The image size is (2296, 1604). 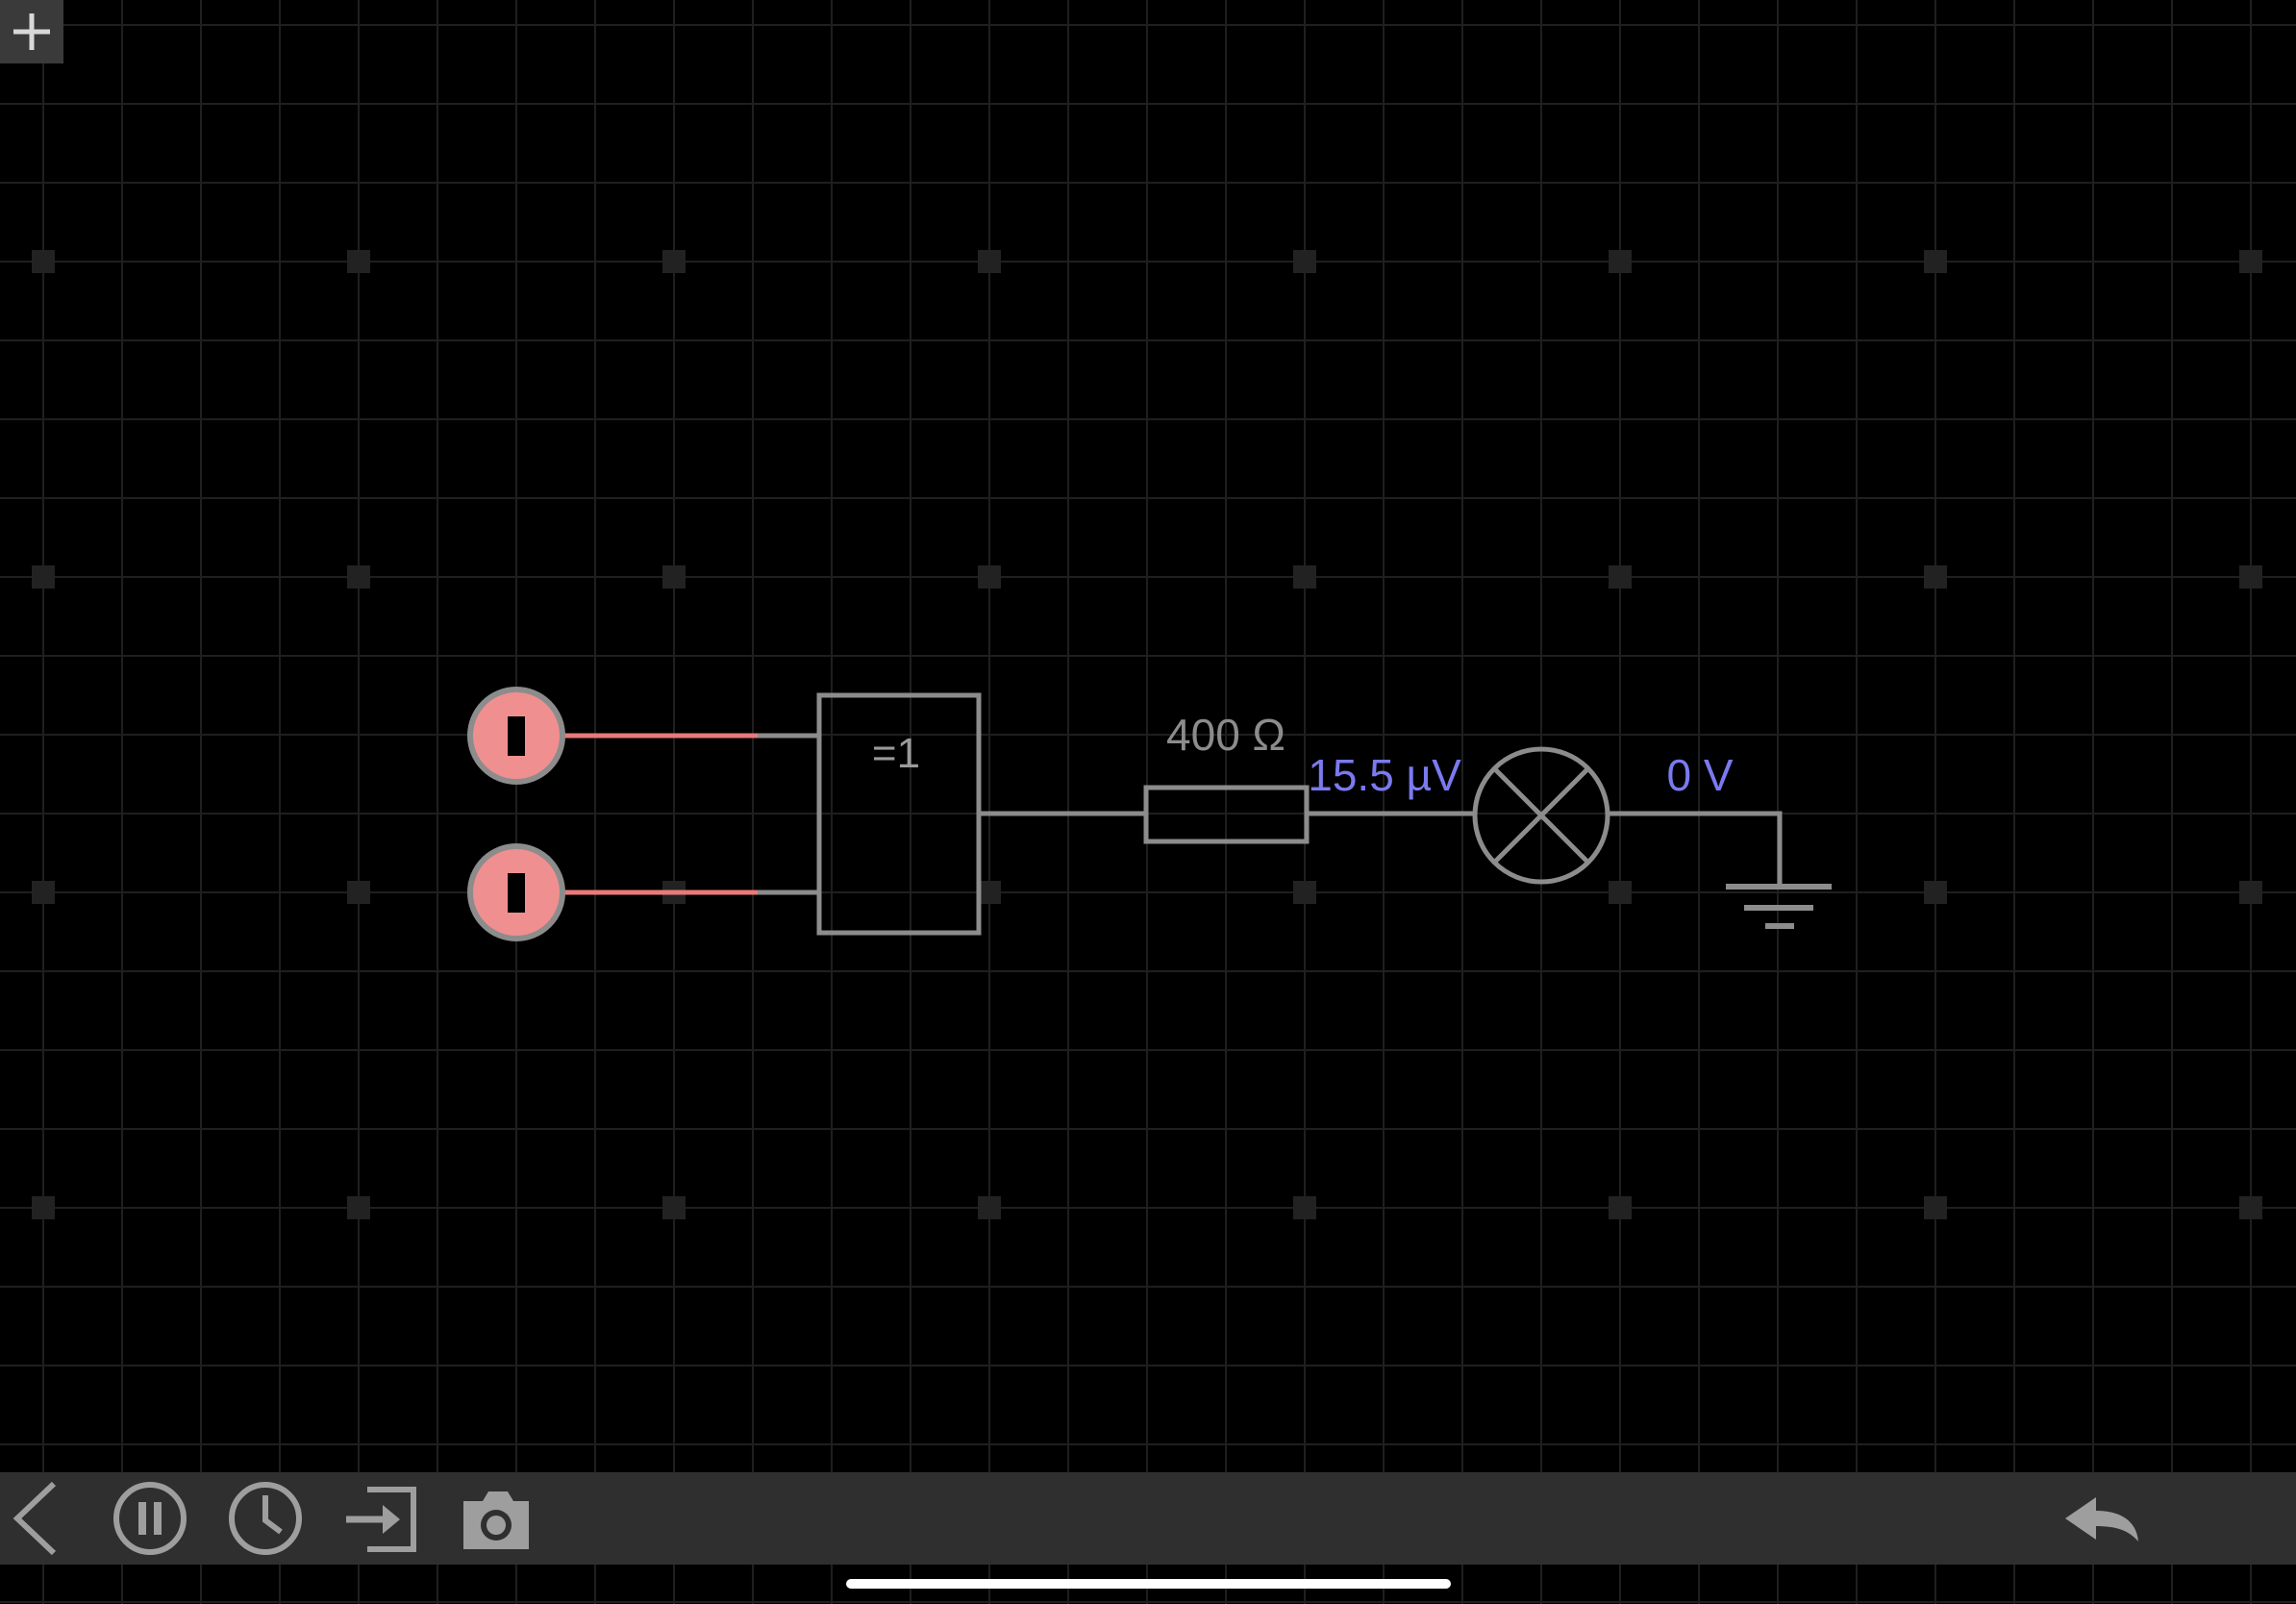 What do you see at coordinates (1148, 1518) in the screenshot?
I see `bottom-toolbar` at bounding box center [1148, 1518].